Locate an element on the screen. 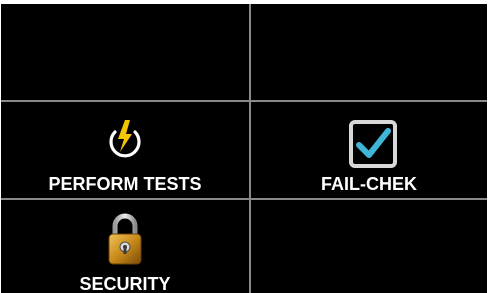 The height and width of the screenshot is (293, 489). security-label: SECURITY is located at coordinates (125, 283).